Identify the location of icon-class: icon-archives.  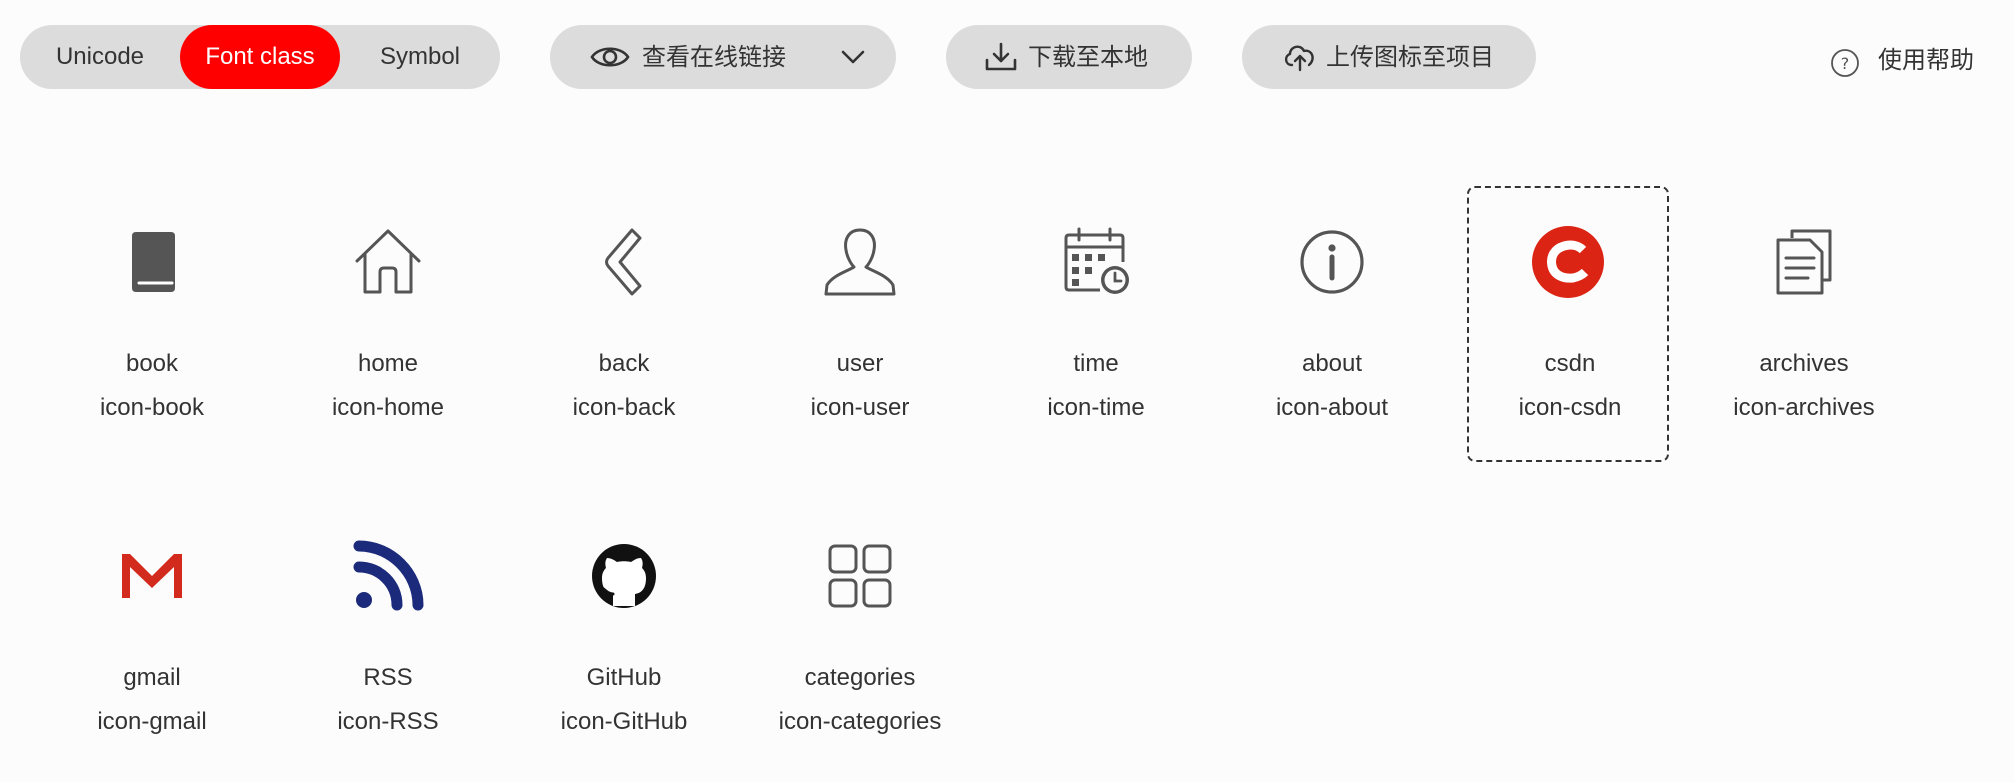
(1804, 407).